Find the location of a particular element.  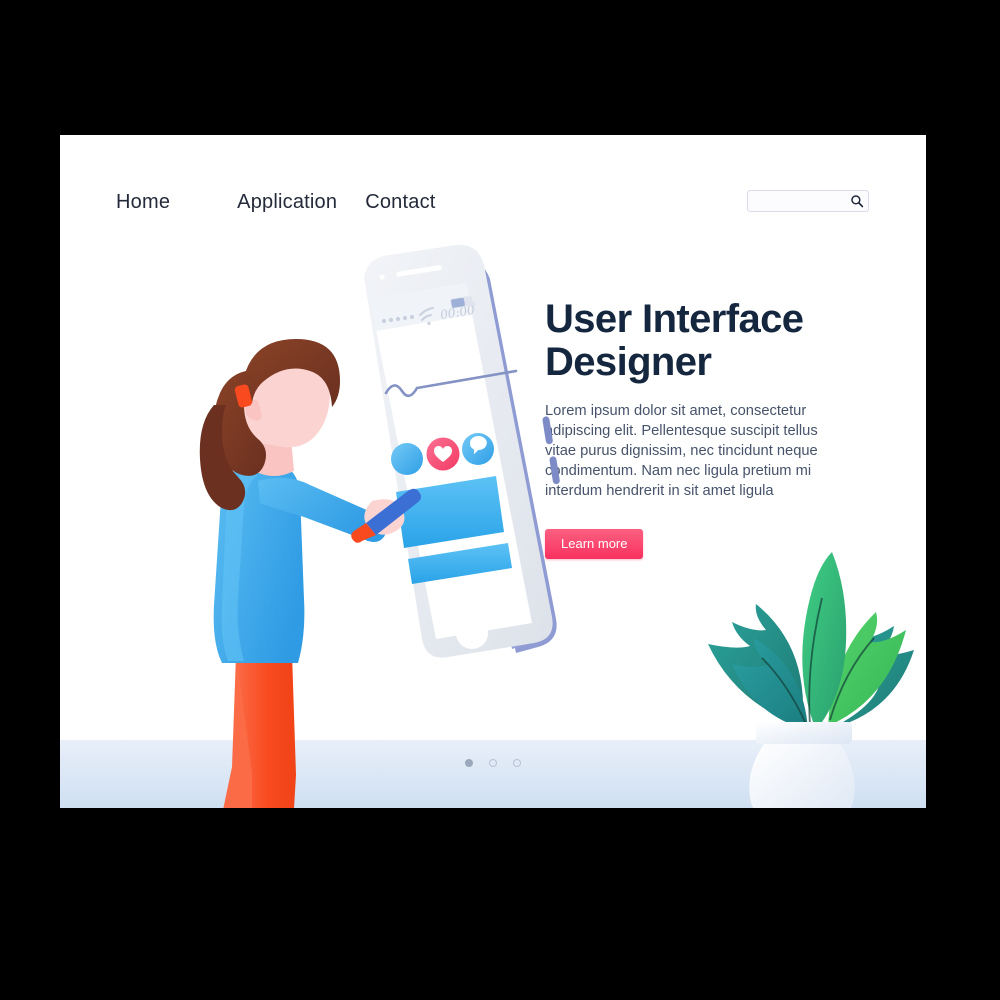

person-illustration is located at coordinates (281, 556).